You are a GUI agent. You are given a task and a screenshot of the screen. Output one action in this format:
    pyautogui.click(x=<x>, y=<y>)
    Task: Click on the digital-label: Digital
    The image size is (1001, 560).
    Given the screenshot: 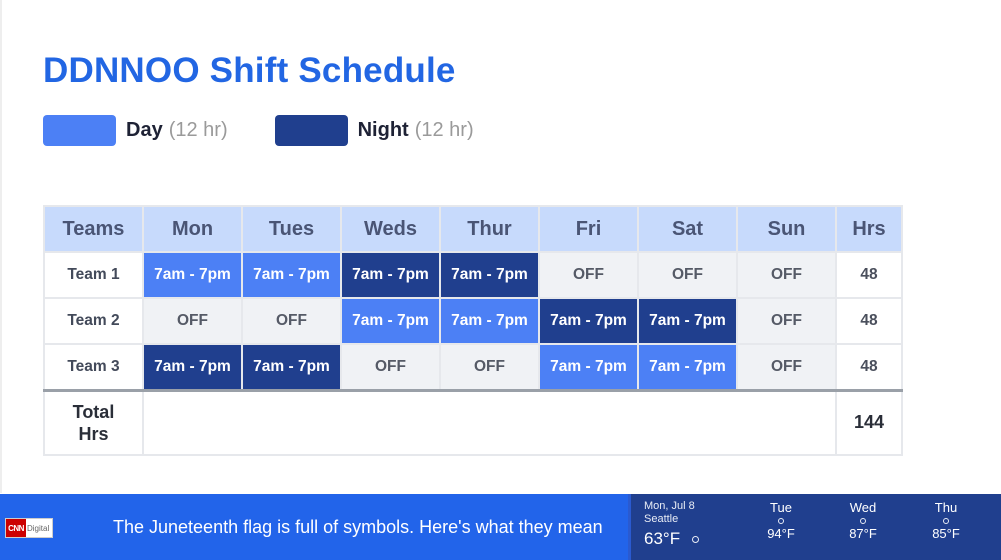 What is the action you would take?
    pyautogui.click(x=38, y=528)
    